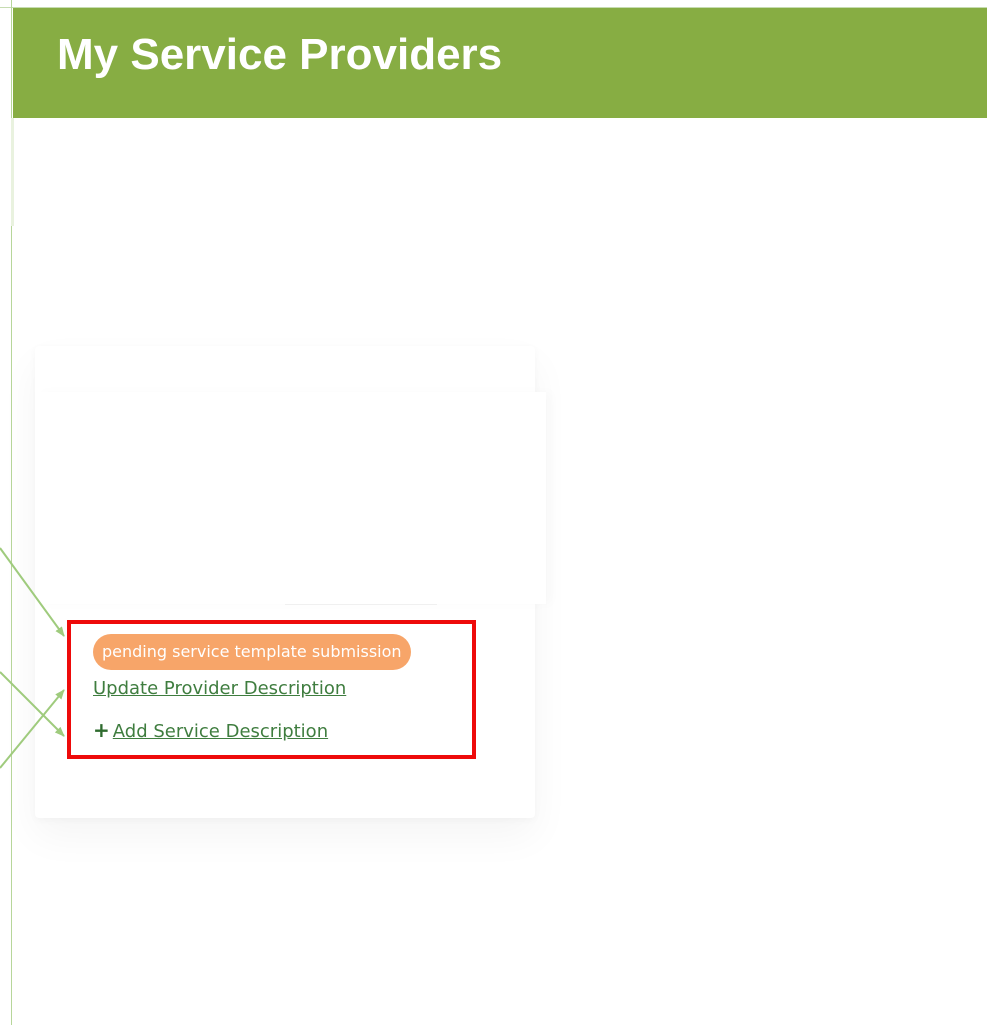 The width and height of the screenshot is (987, 1025). Describe the element at coordinates (271, 689) in the screenshot. I see `highlight-box` at that location.